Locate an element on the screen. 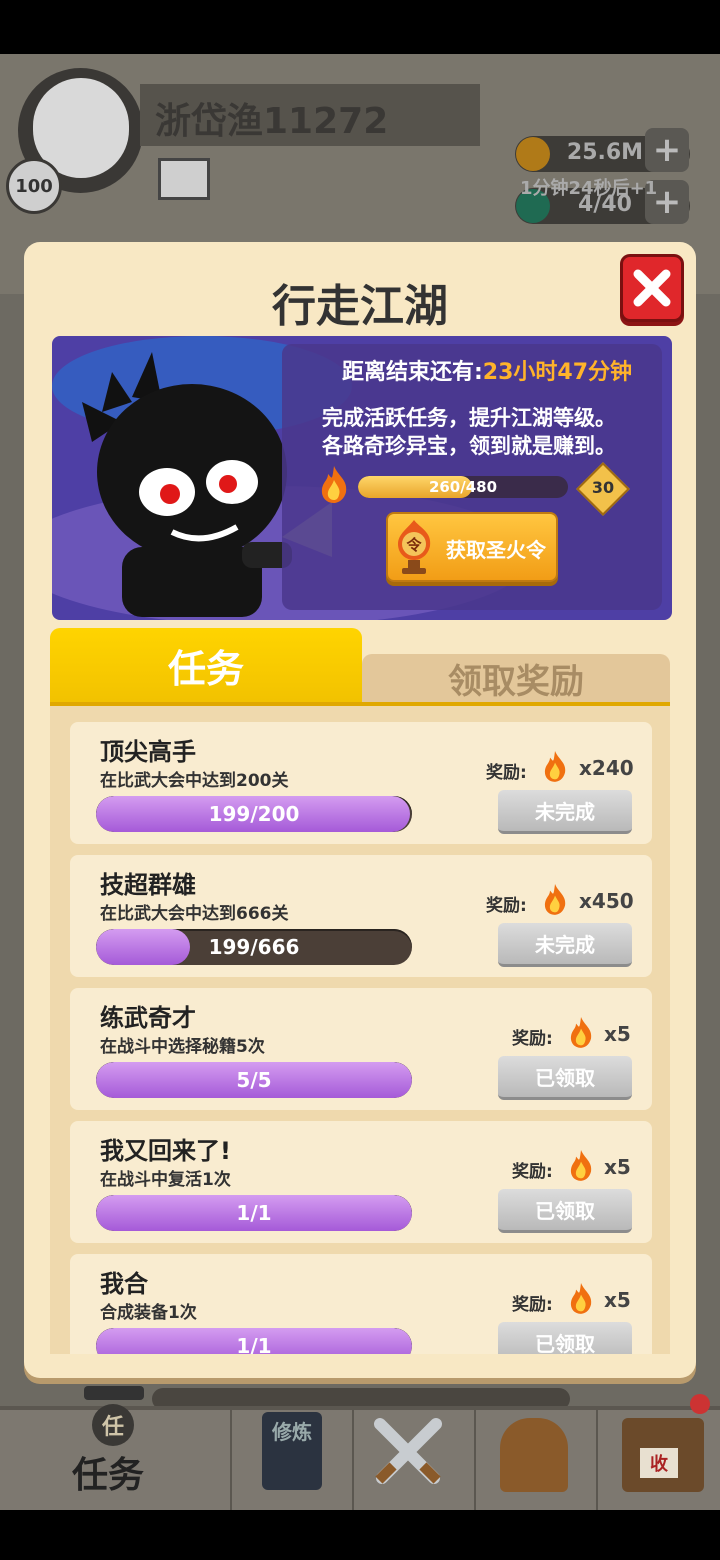 The image size is (720, 1560). gold-amount: 25.6M is located at coordinates (605, 152).